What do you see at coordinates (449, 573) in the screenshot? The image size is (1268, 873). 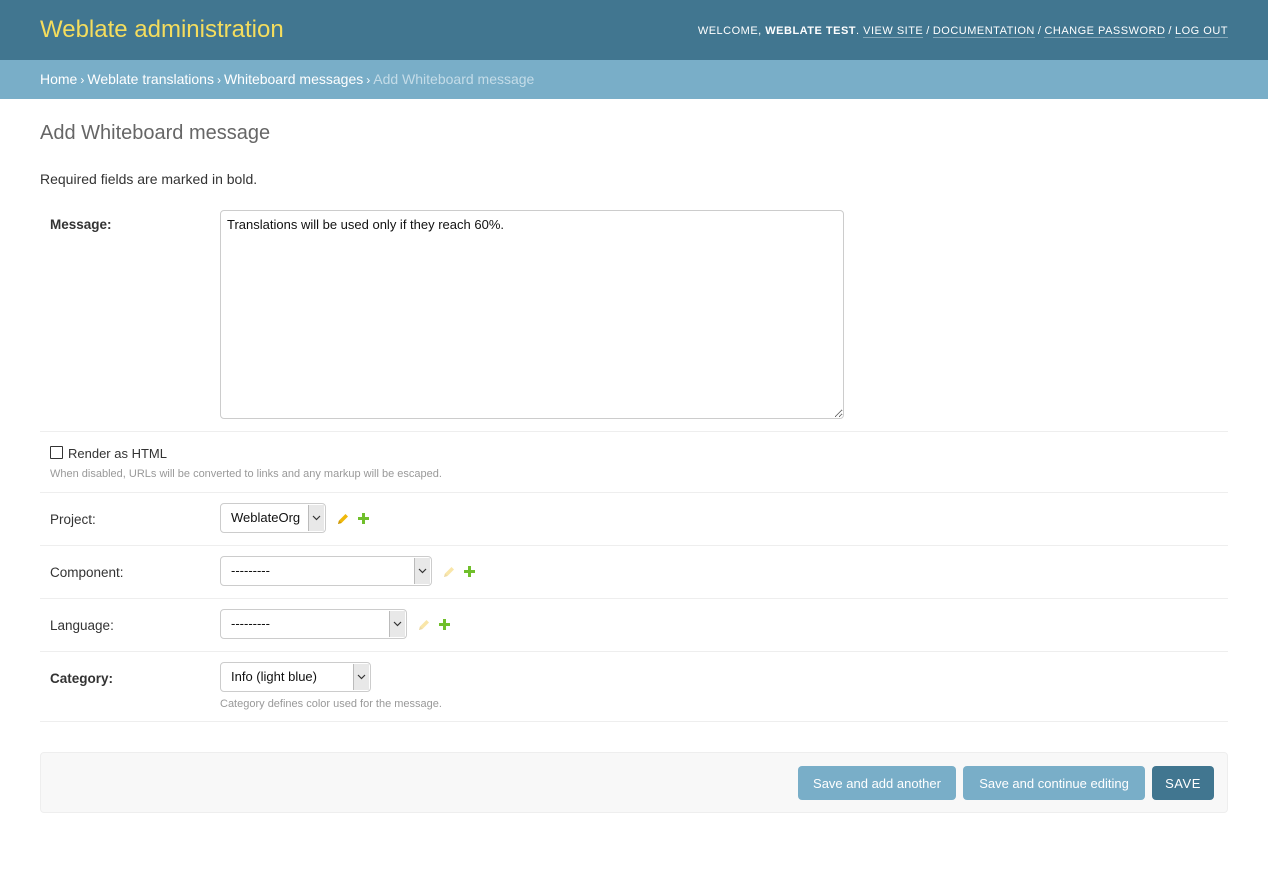 I see `change-component-pencil-icon` at bounding box center [449, 573].